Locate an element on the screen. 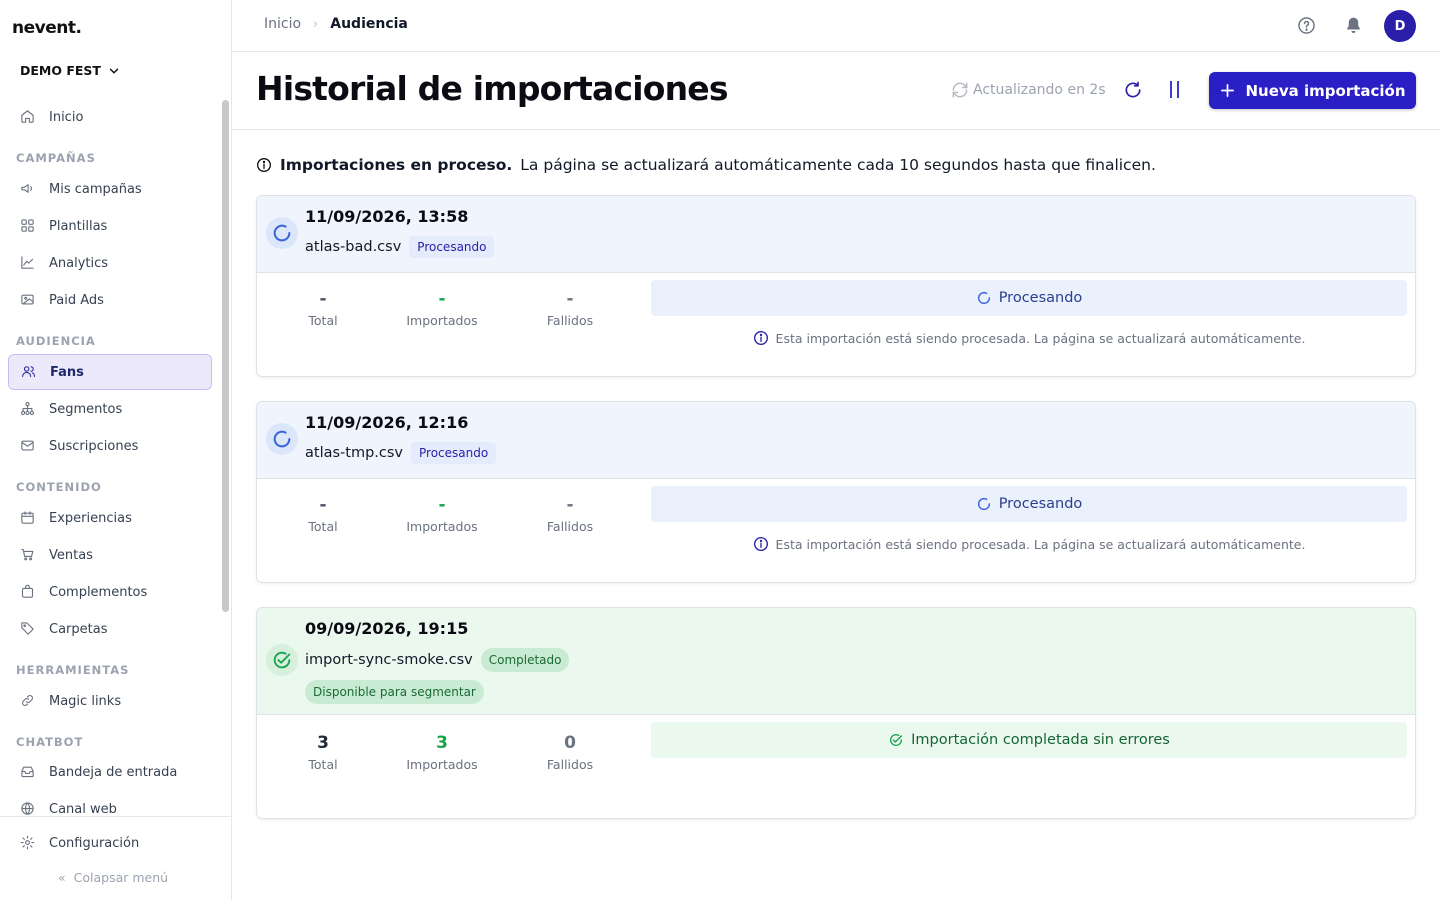 The image size is (1440, 900). calendar-icon is located at coordinates (28, 518).